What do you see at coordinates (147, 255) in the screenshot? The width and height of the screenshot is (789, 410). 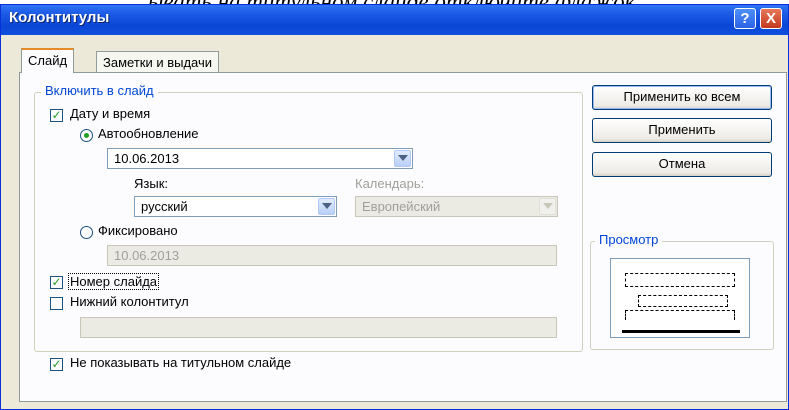 I see `fixed-date-value: 10.06.2013` at bounding box center [147, 255].